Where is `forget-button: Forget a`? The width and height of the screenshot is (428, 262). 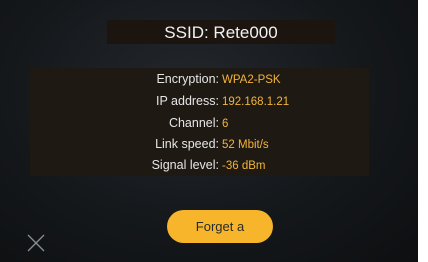 forget-button: Forget a is located at coordinates (220, 226).